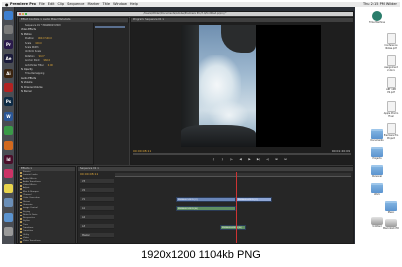  I want to click on menu-file: File, so click(42, 4).